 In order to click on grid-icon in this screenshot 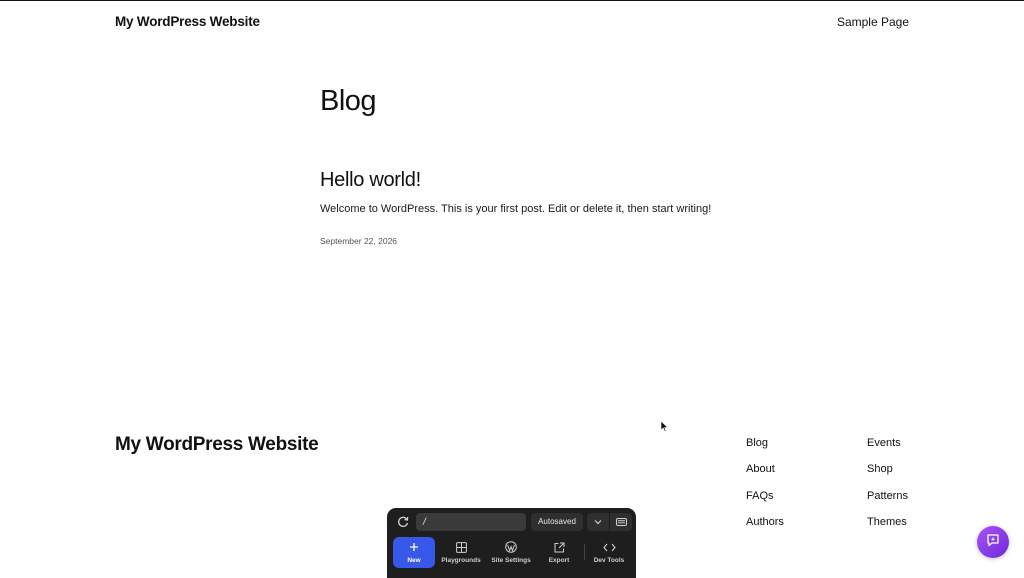, I will do `click(461, 547)`.